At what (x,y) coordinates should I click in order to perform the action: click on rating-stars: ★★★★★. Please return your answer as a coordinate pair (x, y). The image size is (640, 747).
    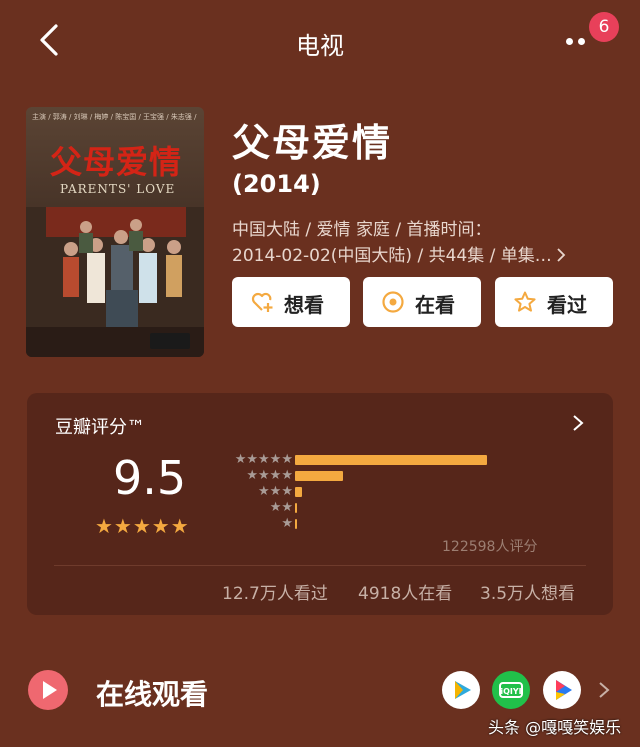
    Looking at the image, I should click on (142, 526).